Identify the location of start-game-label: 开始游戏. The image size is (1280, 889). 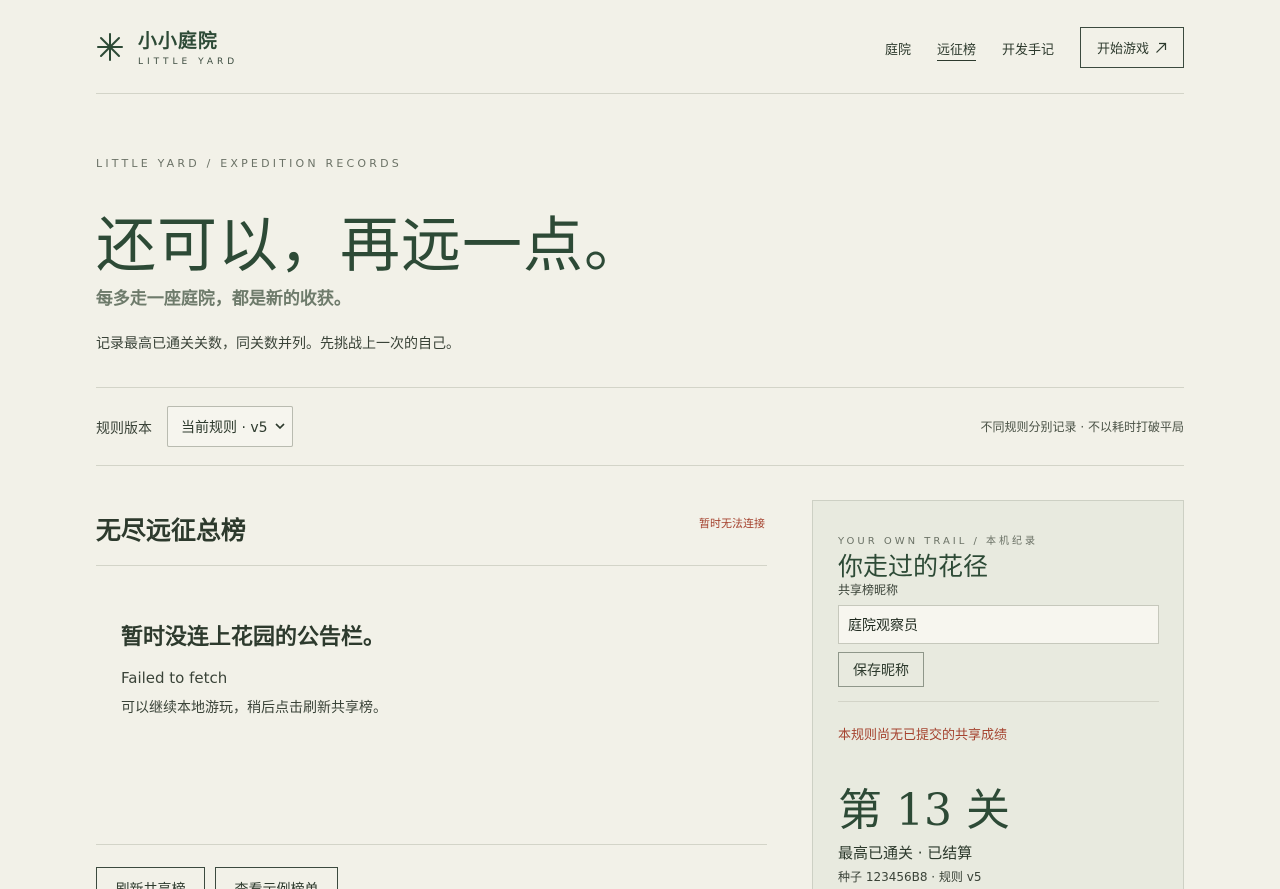
(1122, 49).